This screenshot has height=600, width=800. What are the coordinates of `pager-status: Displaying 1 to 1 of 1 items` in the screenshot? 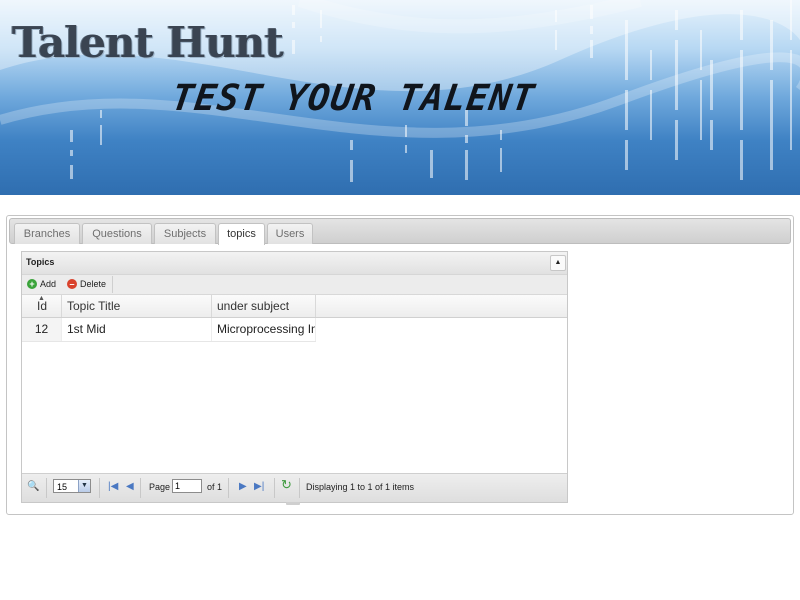 It's located at (360, 487).